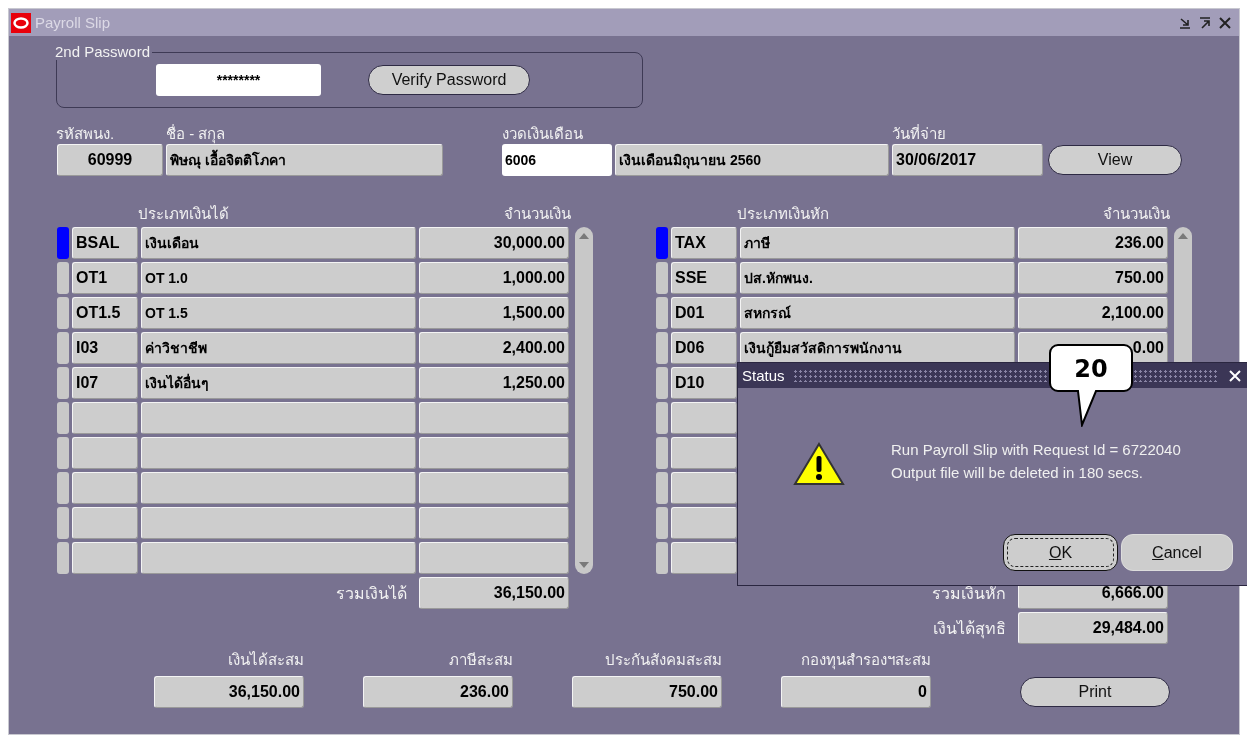  I want to click on period-name-field: เงินเดือนมิถุนายน 2560, so click(752, 160).